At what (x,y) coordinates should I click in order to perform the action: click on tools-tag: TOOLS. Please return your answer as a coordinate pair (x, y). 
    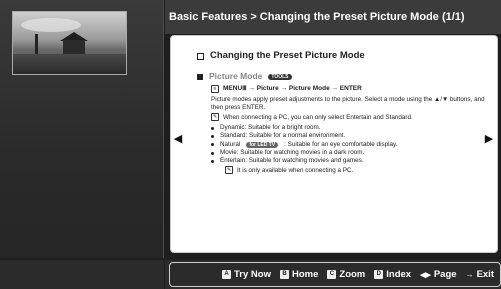
    Looking at the image, I should click on (280, 76).